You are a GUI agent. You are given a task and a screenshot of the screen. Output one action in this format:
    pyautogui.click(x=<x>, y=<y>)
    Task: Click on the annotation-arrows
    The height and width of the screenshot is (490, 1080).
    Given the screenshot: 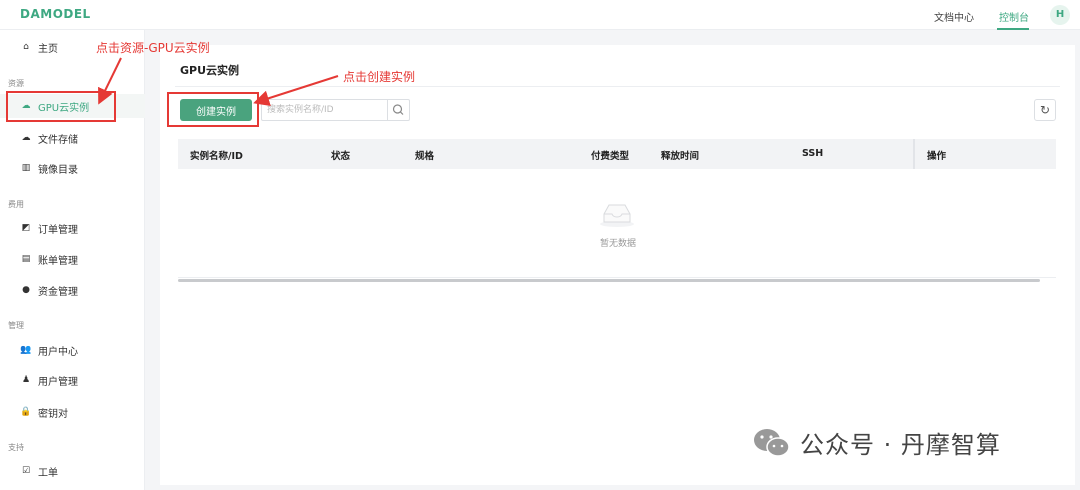 What is the action you would take?
    pyautogui.click(x=218, y=81)
    